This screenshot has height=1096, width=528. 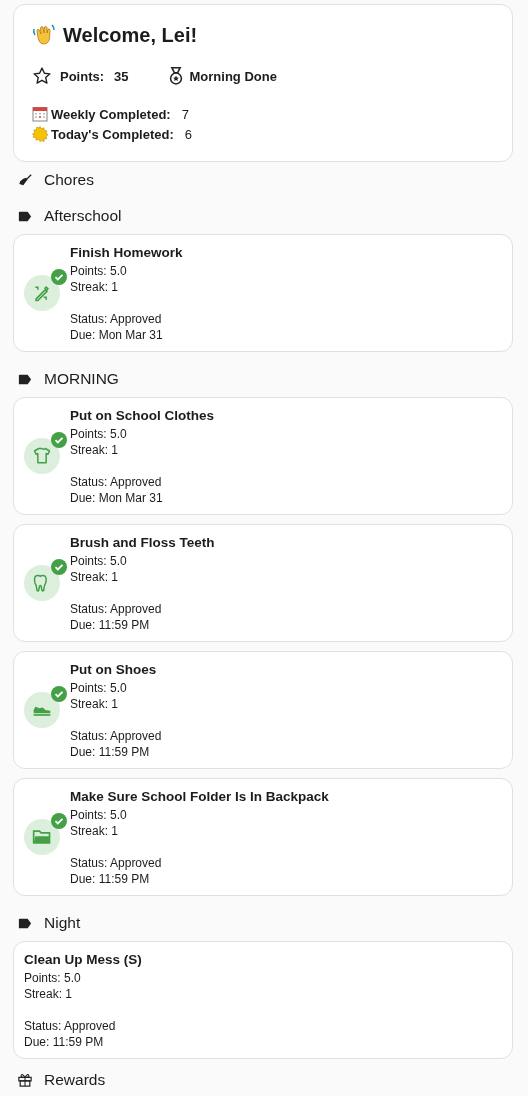 I want to click on group-heading: MORNING, so click(x=81, y=379).